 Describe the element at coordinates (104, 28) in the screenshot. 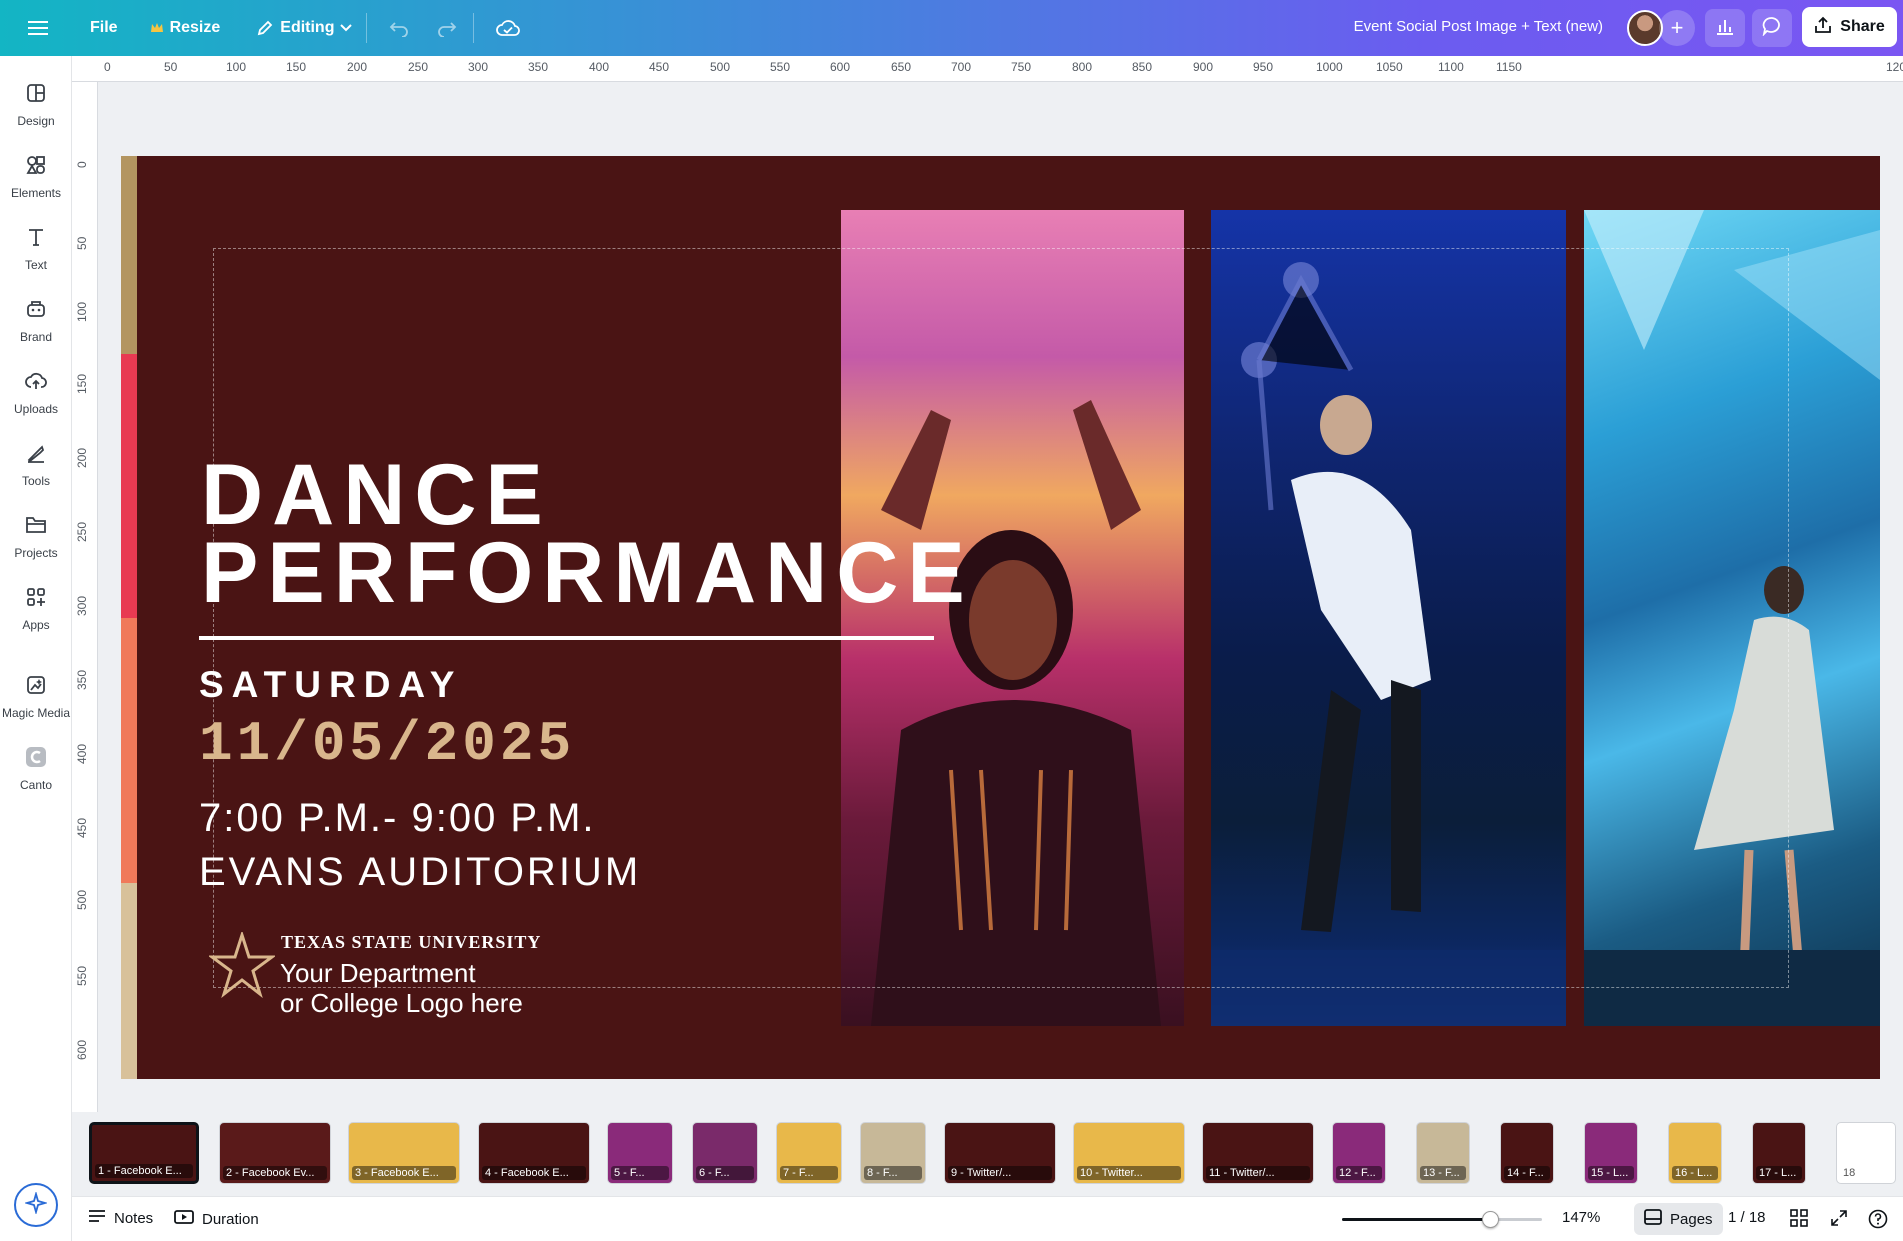

I see `file-menu-button: File` at that location.